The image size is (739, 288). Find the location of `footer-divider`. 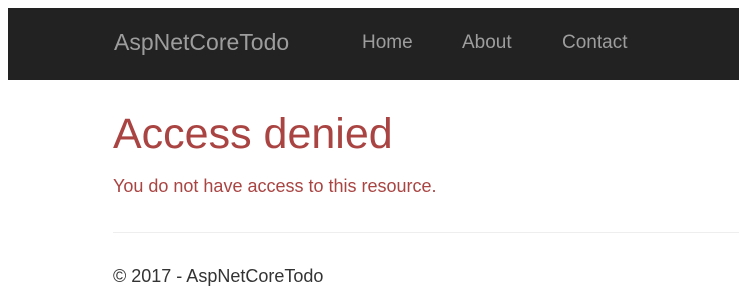

footer-divider is located at coordinates (426, 232).